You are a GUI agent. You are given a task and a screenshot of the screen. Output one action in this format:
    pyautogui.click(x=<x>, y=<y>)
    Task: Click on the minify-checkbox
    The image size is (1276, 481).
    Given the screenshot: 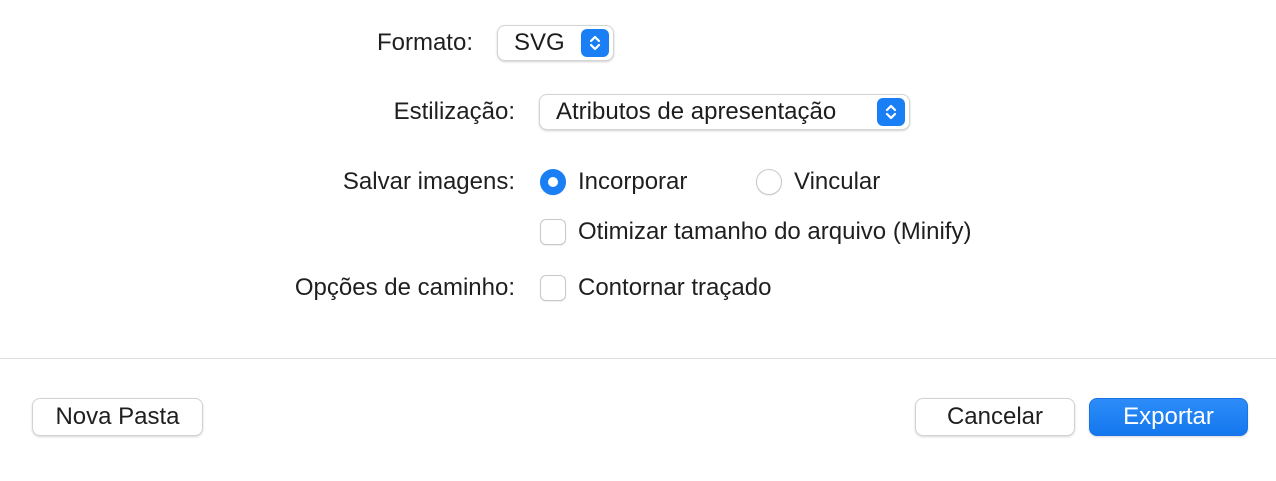 What is the action you would take?
    pyautogui.click(x=553, y=232)
    